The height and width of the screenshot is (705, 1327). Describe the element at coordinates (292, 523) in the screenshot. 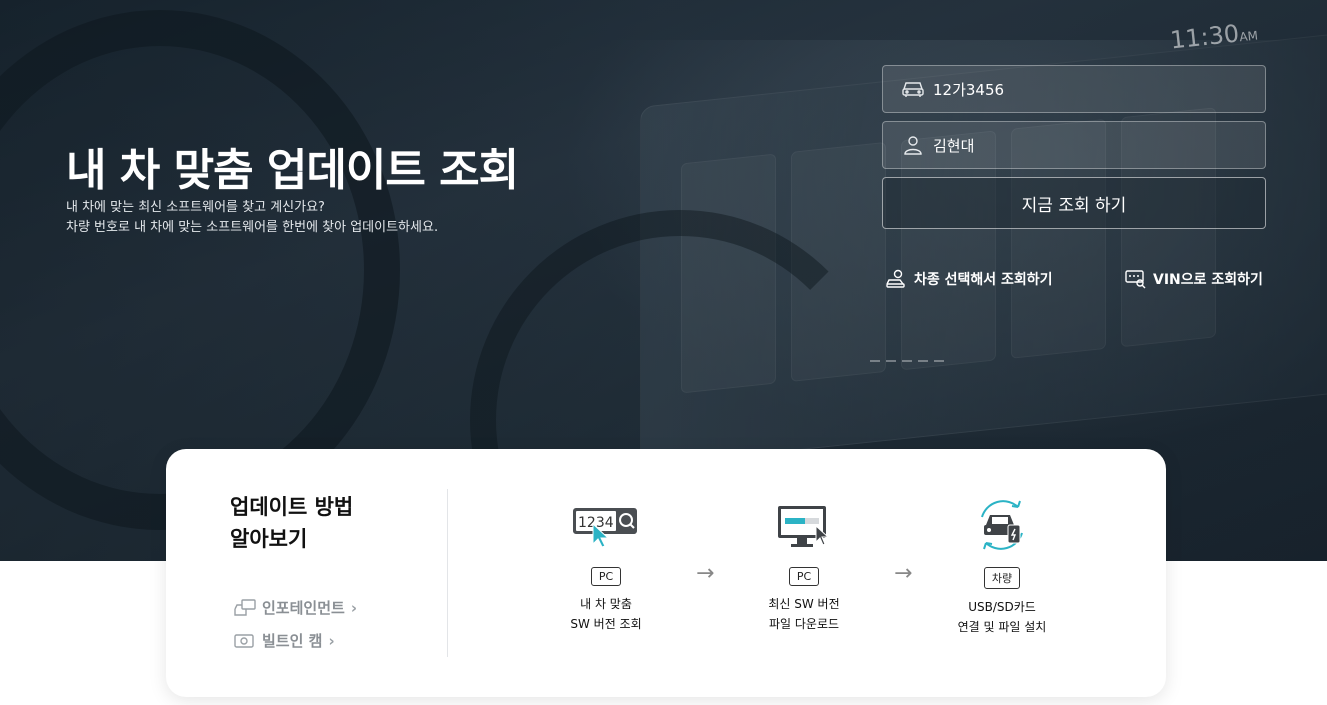

I see `update-guide-title: 업데이트 방법 알아보기` at that location.